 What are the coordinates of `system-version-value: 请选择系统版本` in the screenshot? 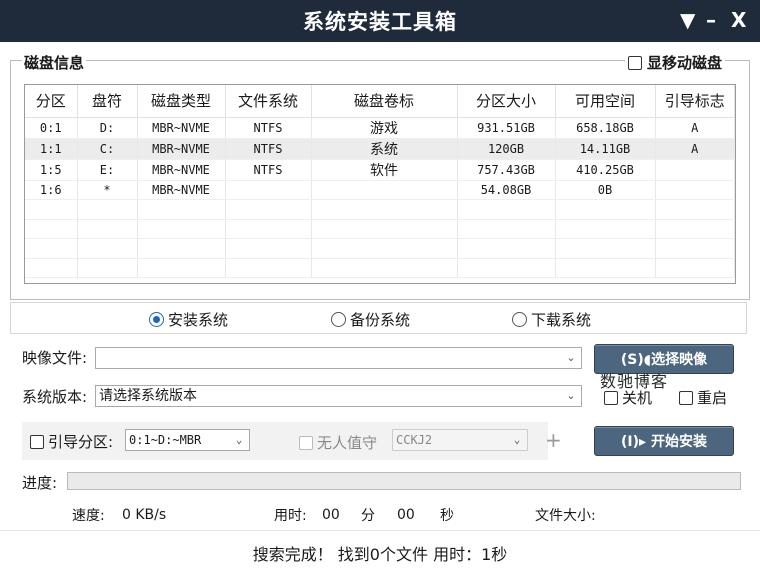 It's located at (148, 396).